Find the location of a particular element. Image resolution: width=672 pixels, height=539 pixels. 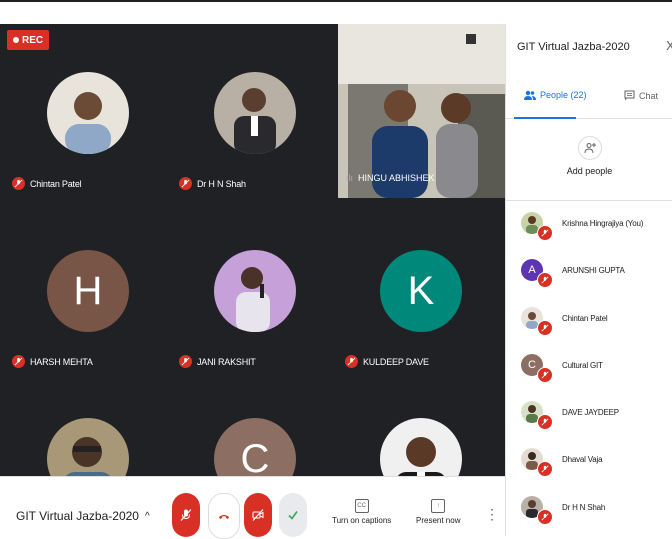

participant-name: HINGU ABHISHEK is located at coordinates (396, 178).